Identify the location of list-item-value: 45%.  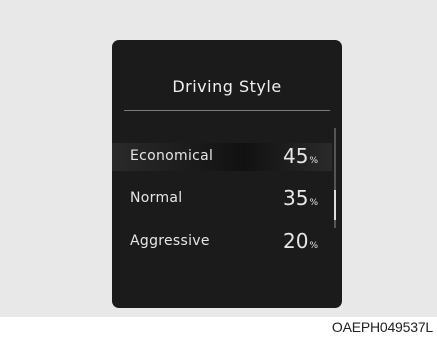
(300, 156).